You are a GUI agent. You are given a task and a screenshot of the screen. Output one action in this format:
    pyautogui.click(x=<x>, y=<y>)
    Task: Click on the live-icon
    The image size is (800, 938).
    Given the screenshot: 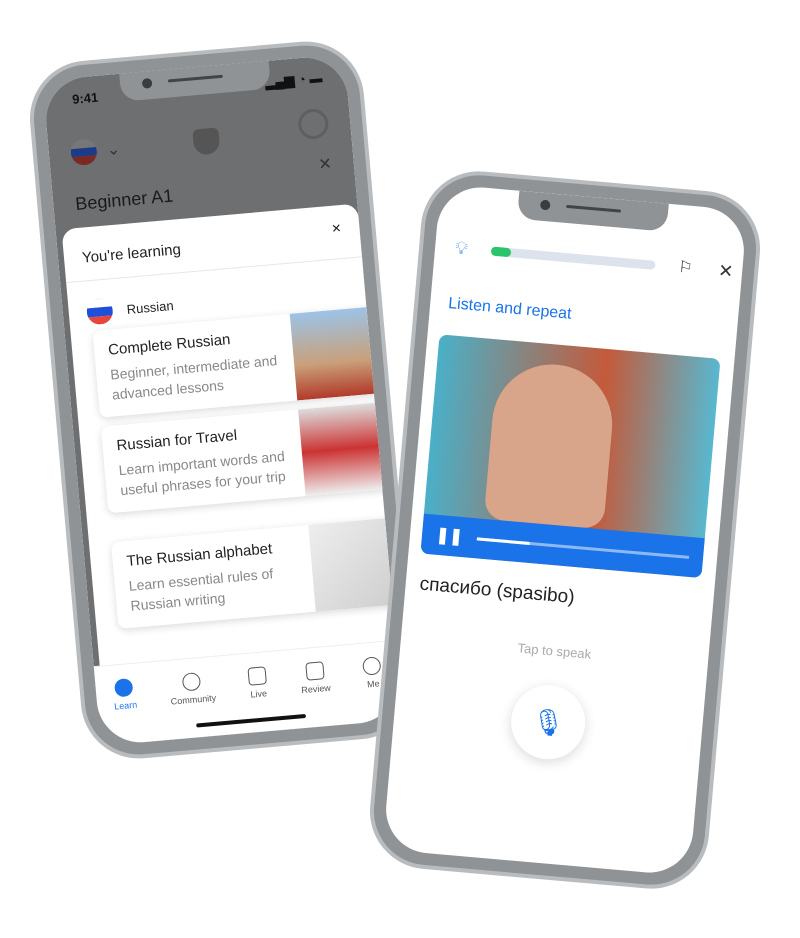 What is the action you would take?
    pyautogui.click(x=257, y=676)
    